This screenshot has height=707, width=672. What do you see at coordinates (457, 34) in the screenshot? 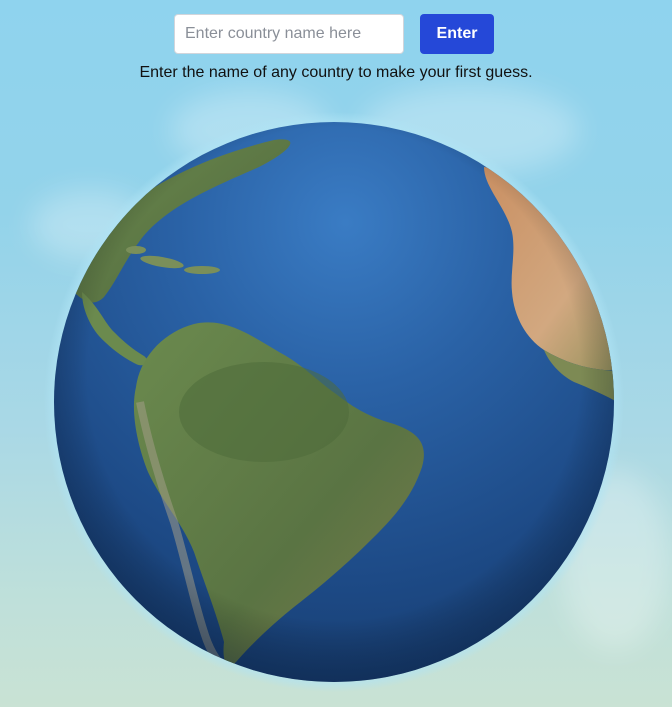
I see `enter-button: Enter` at bounding box center [457, 34].